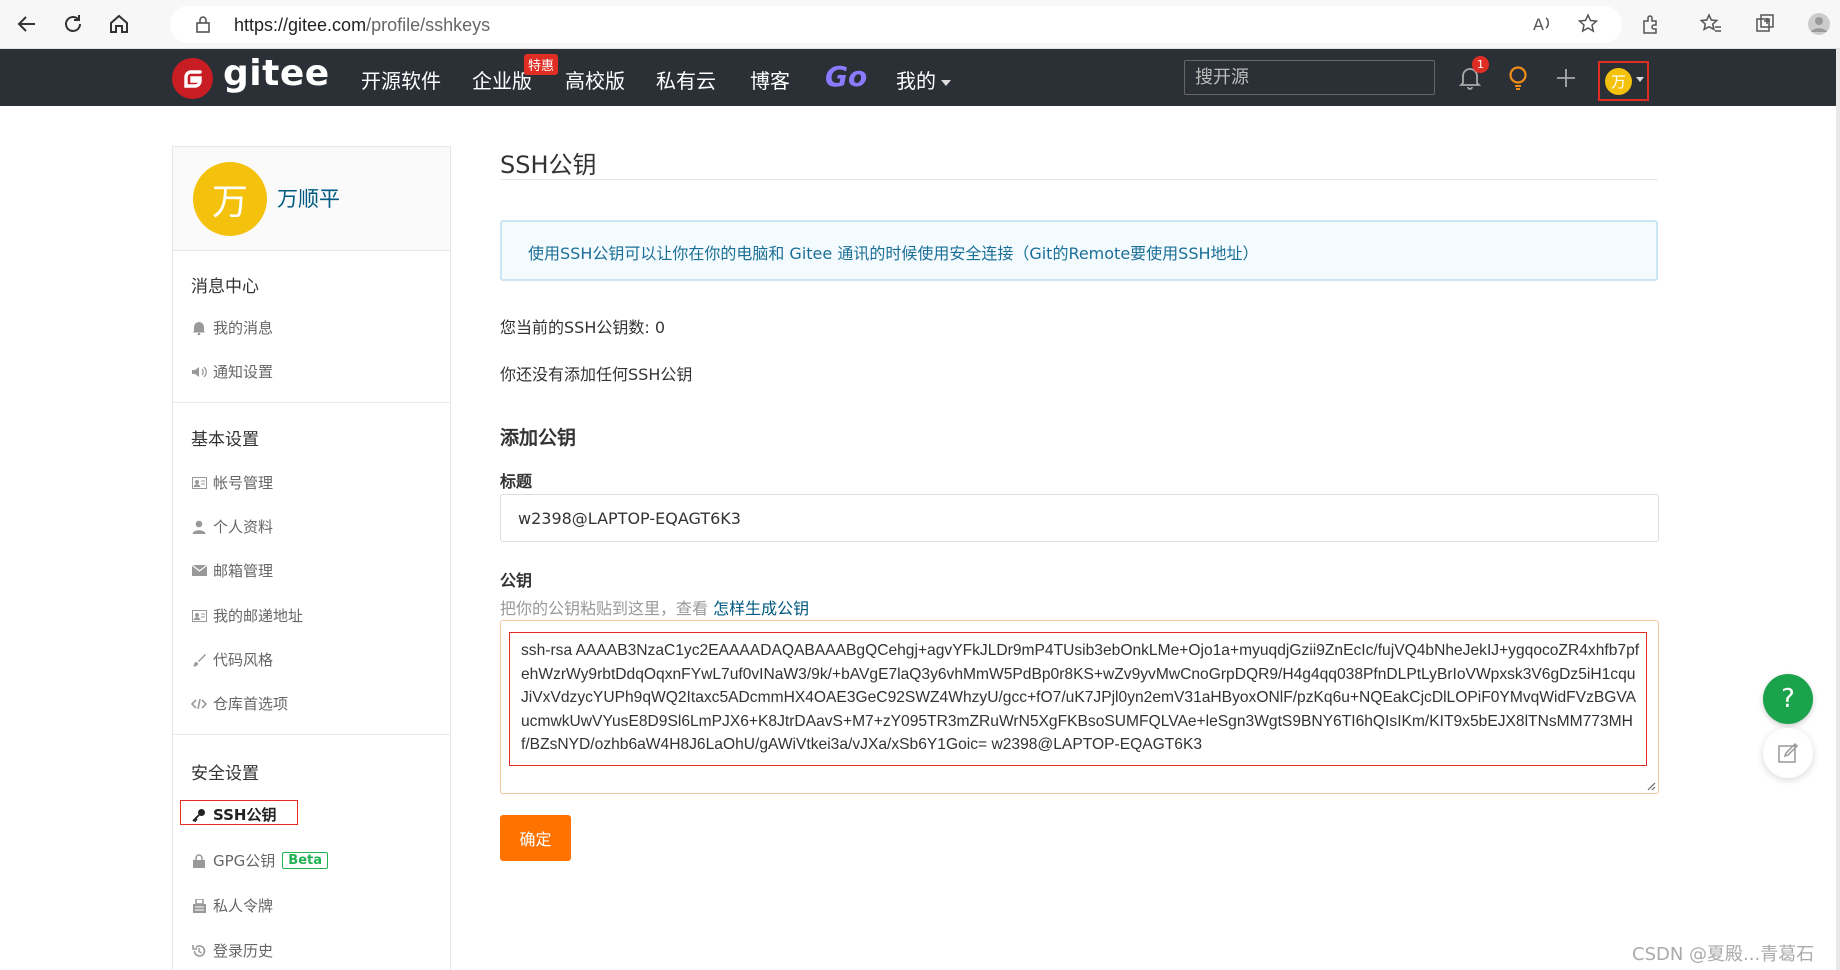  I want to click on gitee-logo-icon, so click(192, 78).